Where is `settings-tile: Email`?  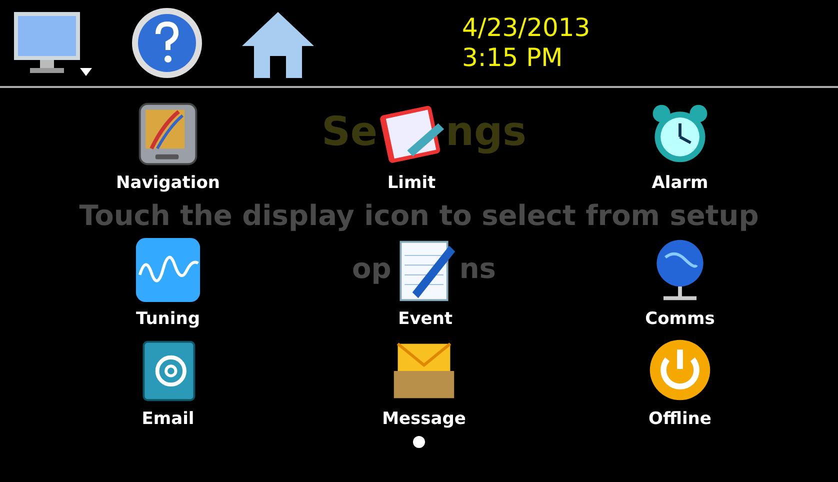
settings-tile: Email is located at coordinates (168, 383).